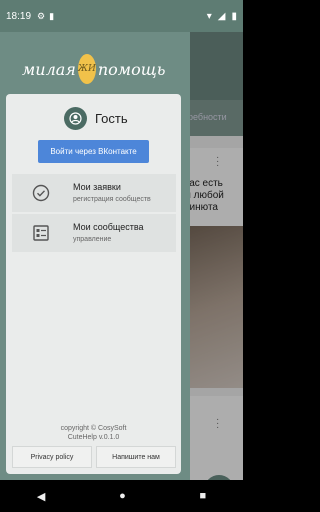  I want to click on wifi-icon: ▾, so click(209, 16).